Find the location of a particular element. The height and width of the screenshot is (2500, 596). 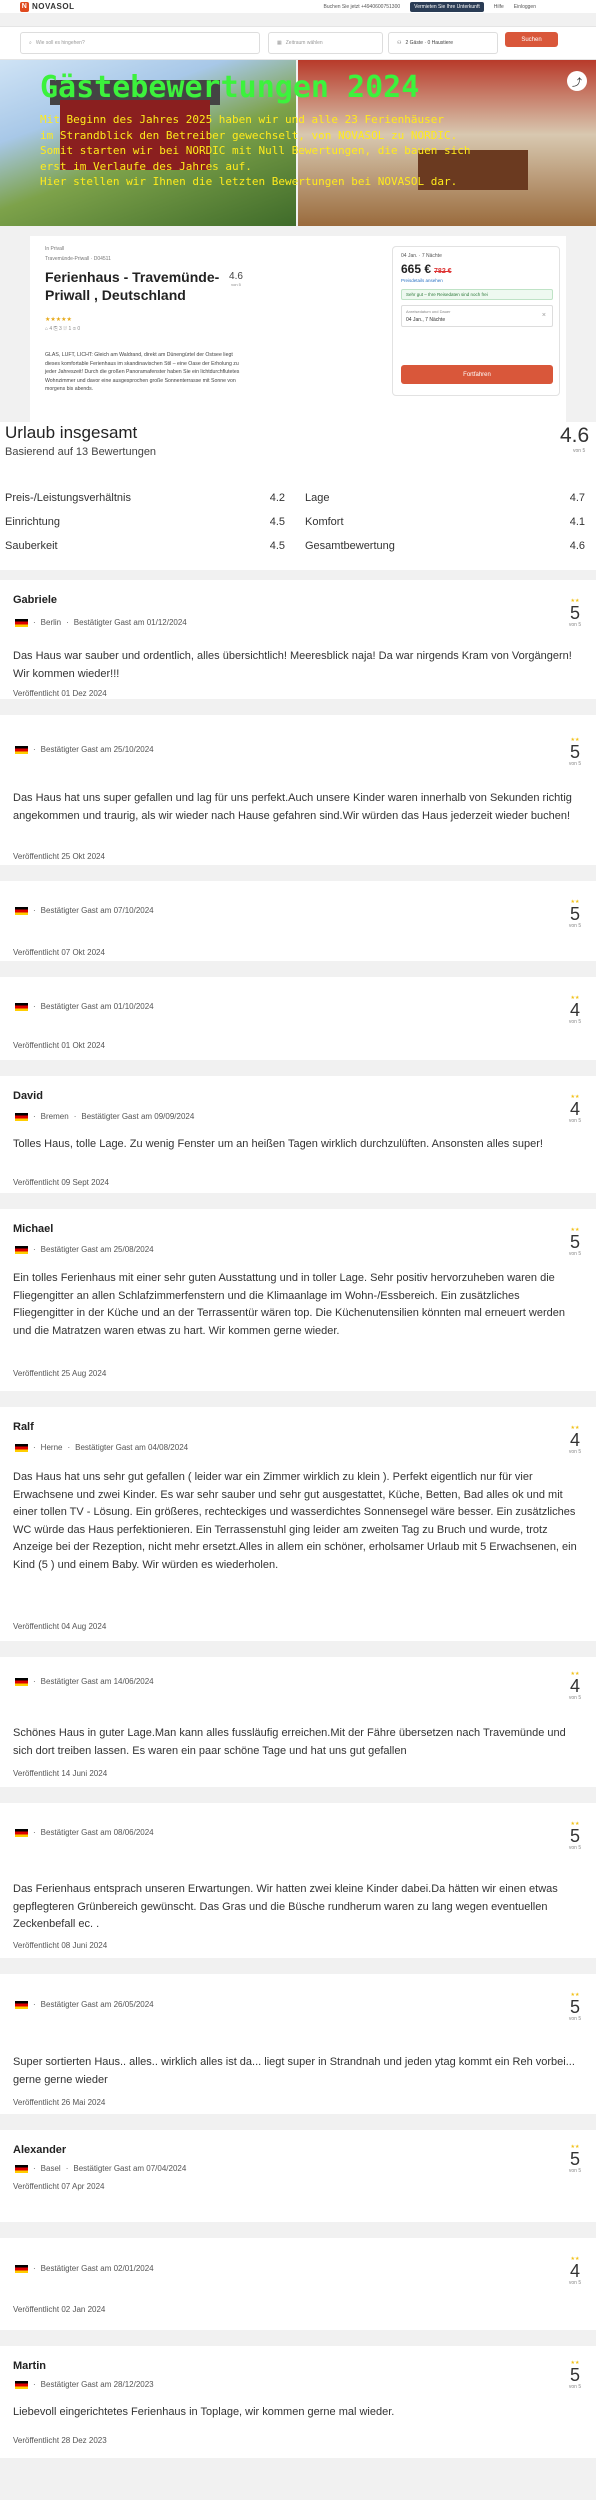

booking-price: 665 €782 € is located at coordinates (426, 269).